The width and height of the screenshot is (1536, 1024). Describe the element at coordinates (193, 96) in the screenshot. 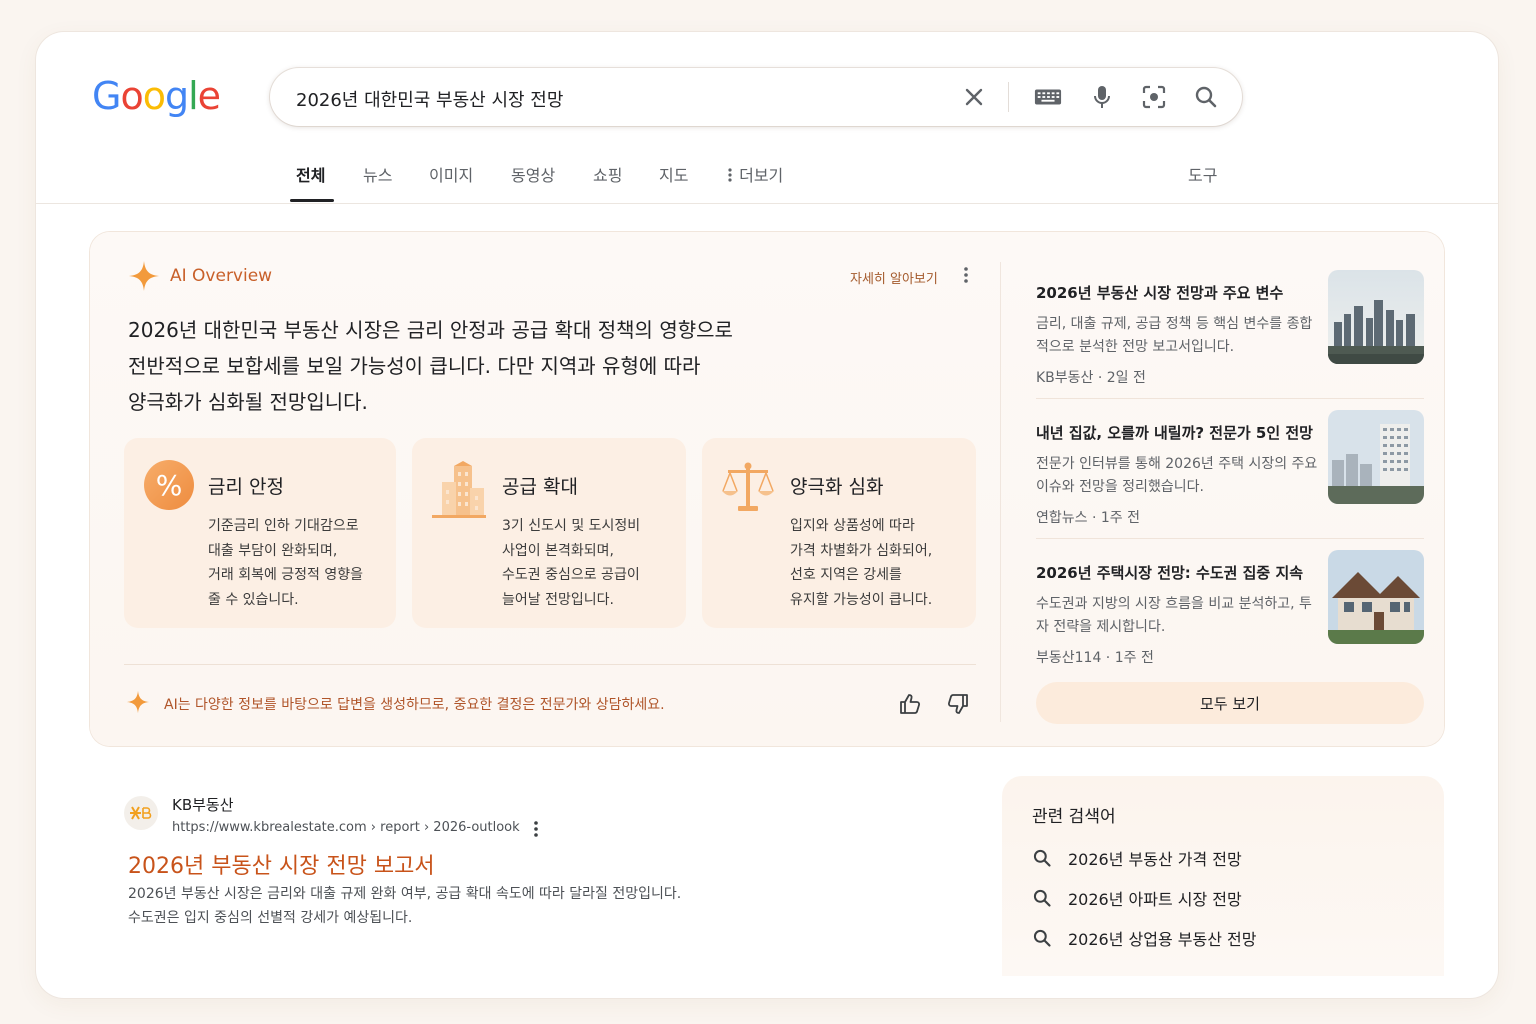

I see `logo-letter: l` at that location.